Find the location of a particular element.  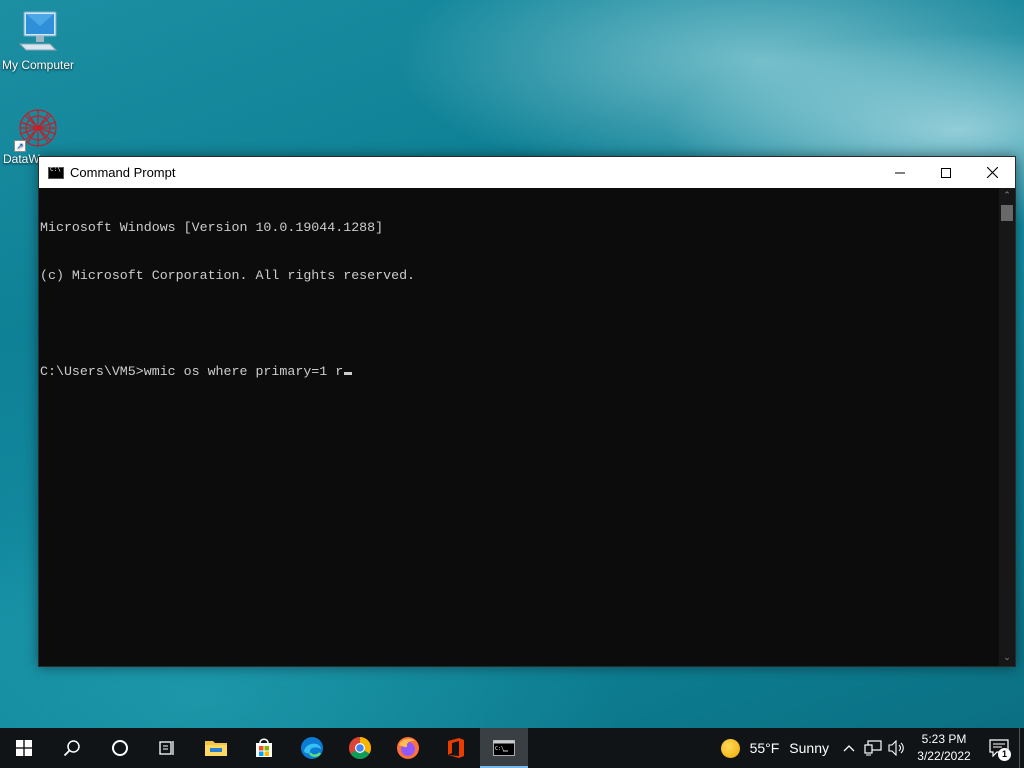

firefox-button is located at coordinates (408, 748).